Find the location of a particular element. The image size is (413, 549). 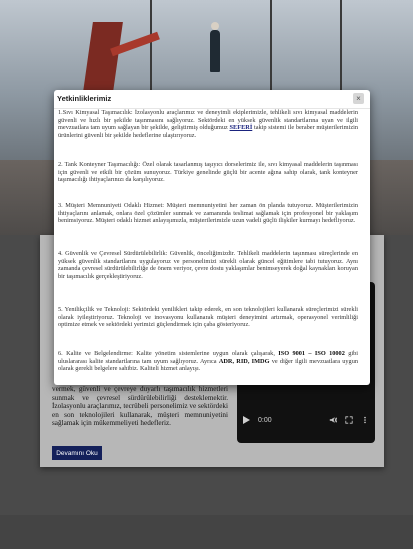

fullscreen-icon is located at coordinates (349, 420).